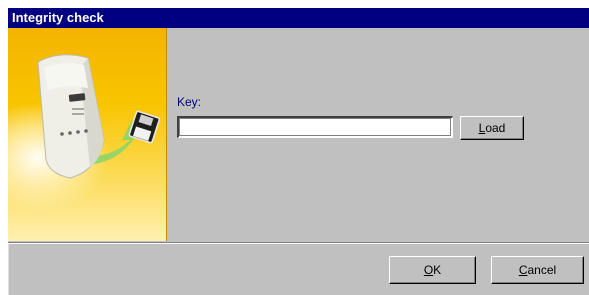 This screenshot has height=295, width=589. Describe the element at coordinates (71, 116) in the screenshot. I see `device-icon` at that location.